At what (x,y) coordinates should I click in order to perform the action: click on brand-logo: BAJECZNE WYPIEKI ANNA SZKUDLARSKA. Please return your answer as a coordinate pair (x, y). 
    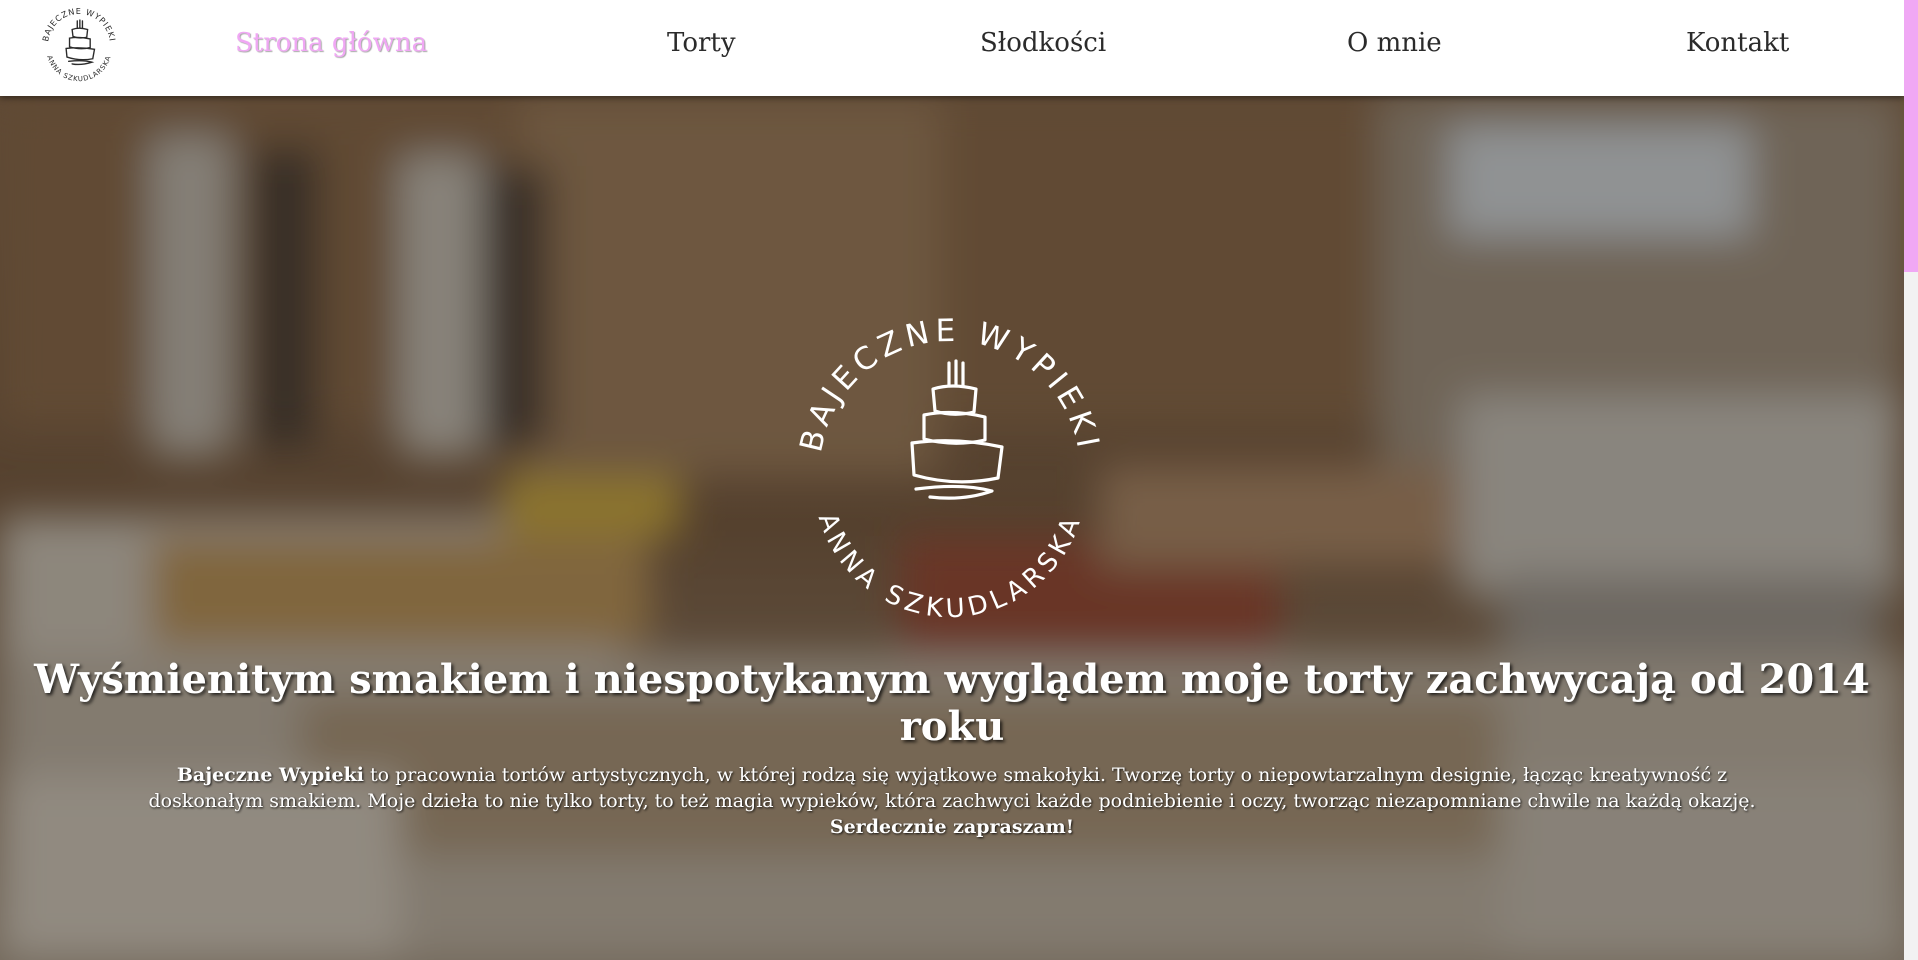
    Looking at the image, I should click on (79, 45).